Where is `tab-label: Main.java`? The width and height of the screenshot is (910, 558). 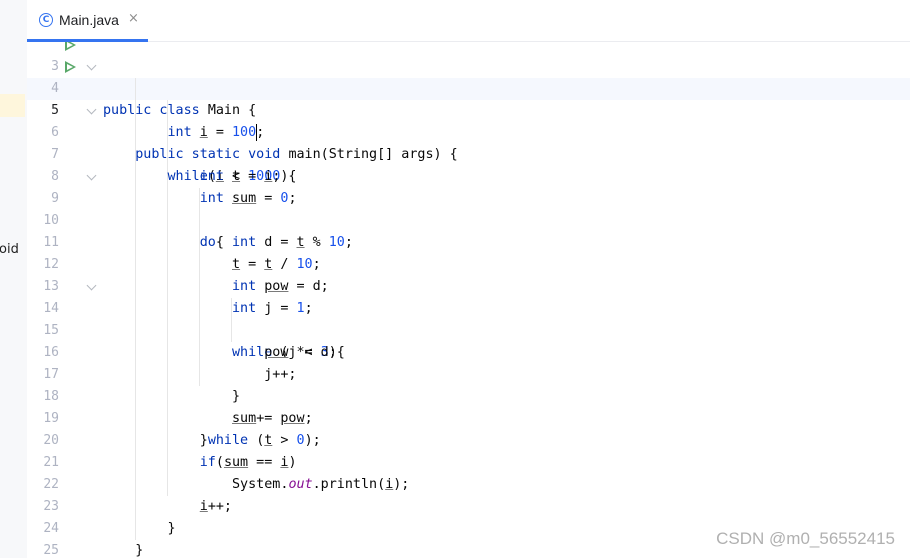 tab-label: Main.java is located at coordinates (89, 20).